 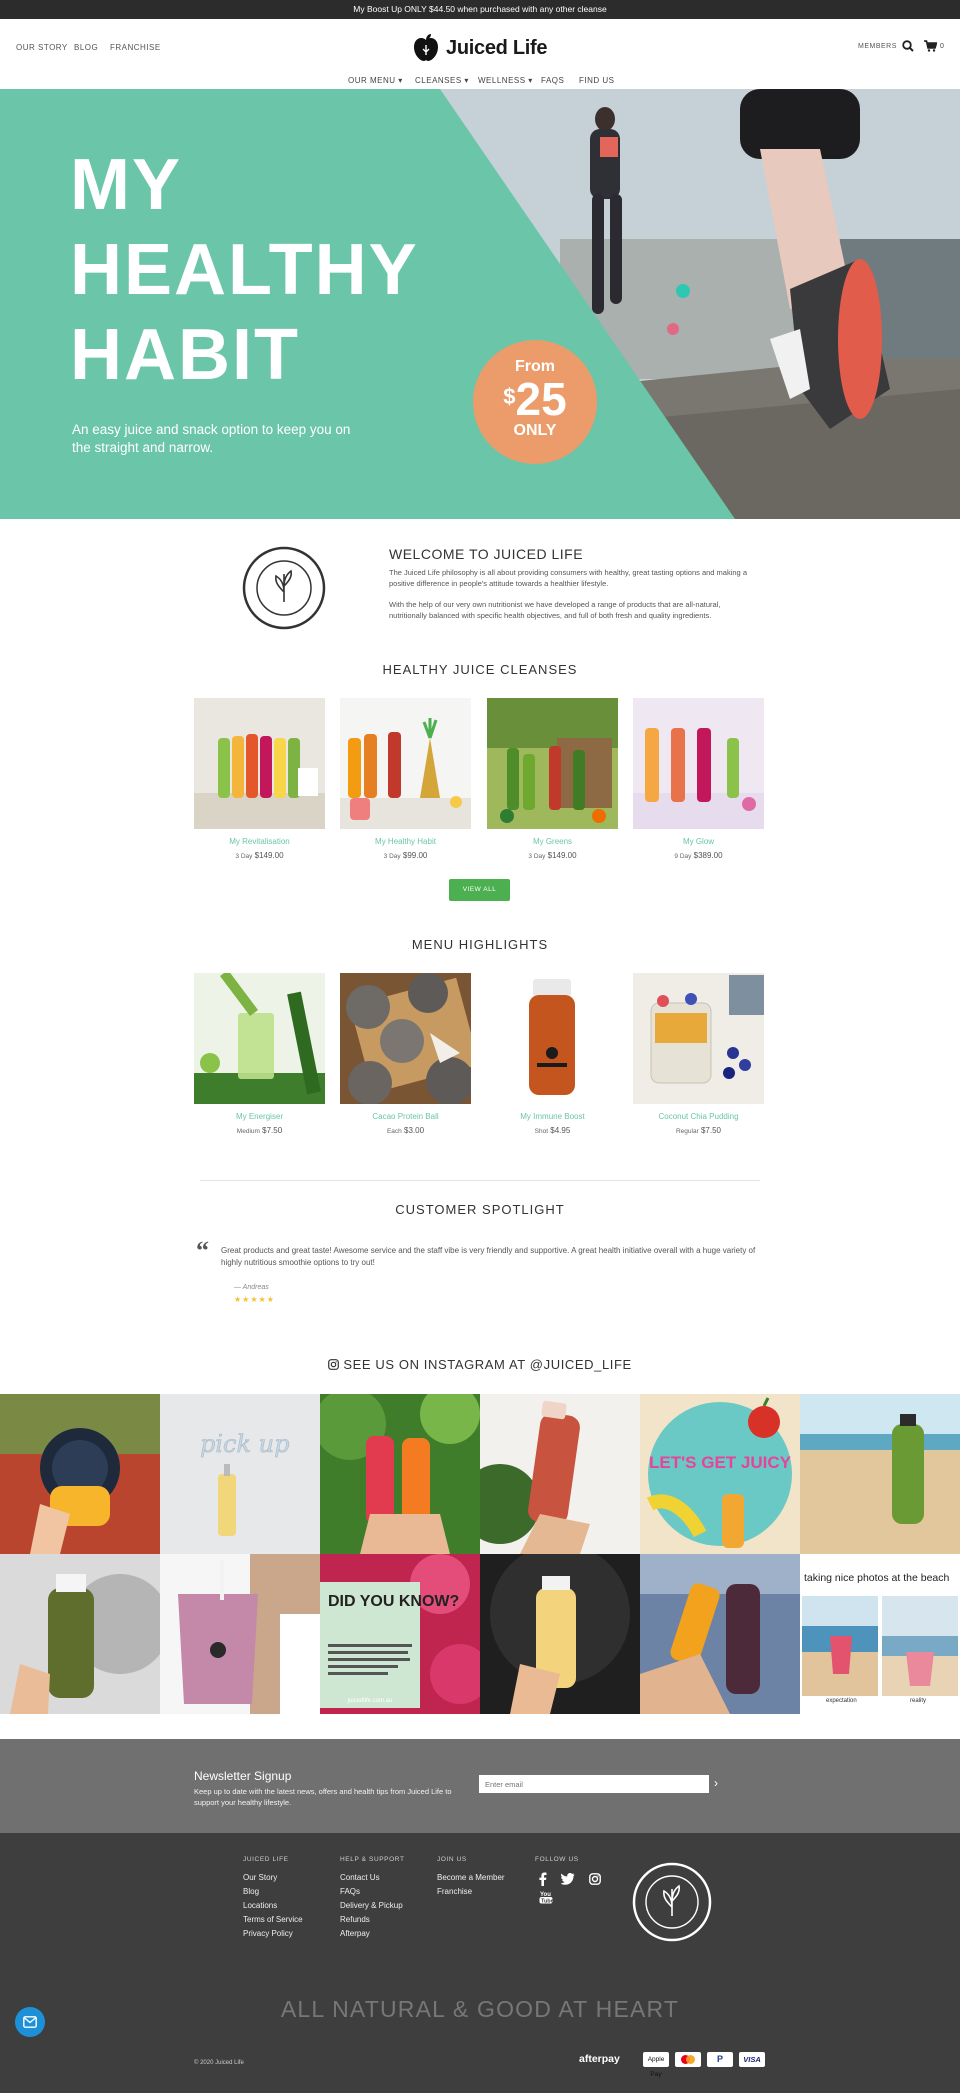 I want to click on instagram-tile: pick up, so click(x=240, y=1474).